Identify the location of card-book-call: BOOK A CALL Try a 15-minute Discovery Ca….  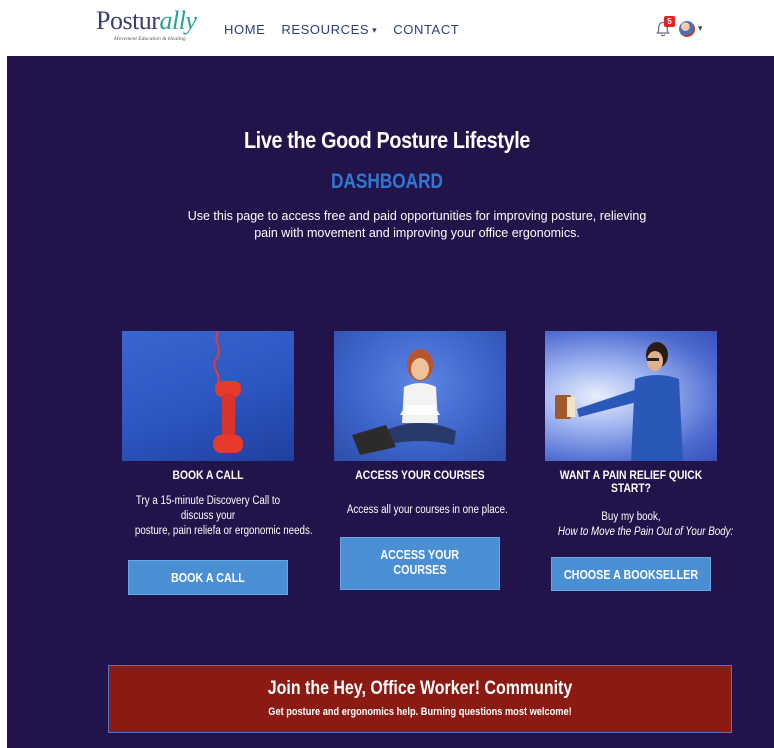
(217, 435).